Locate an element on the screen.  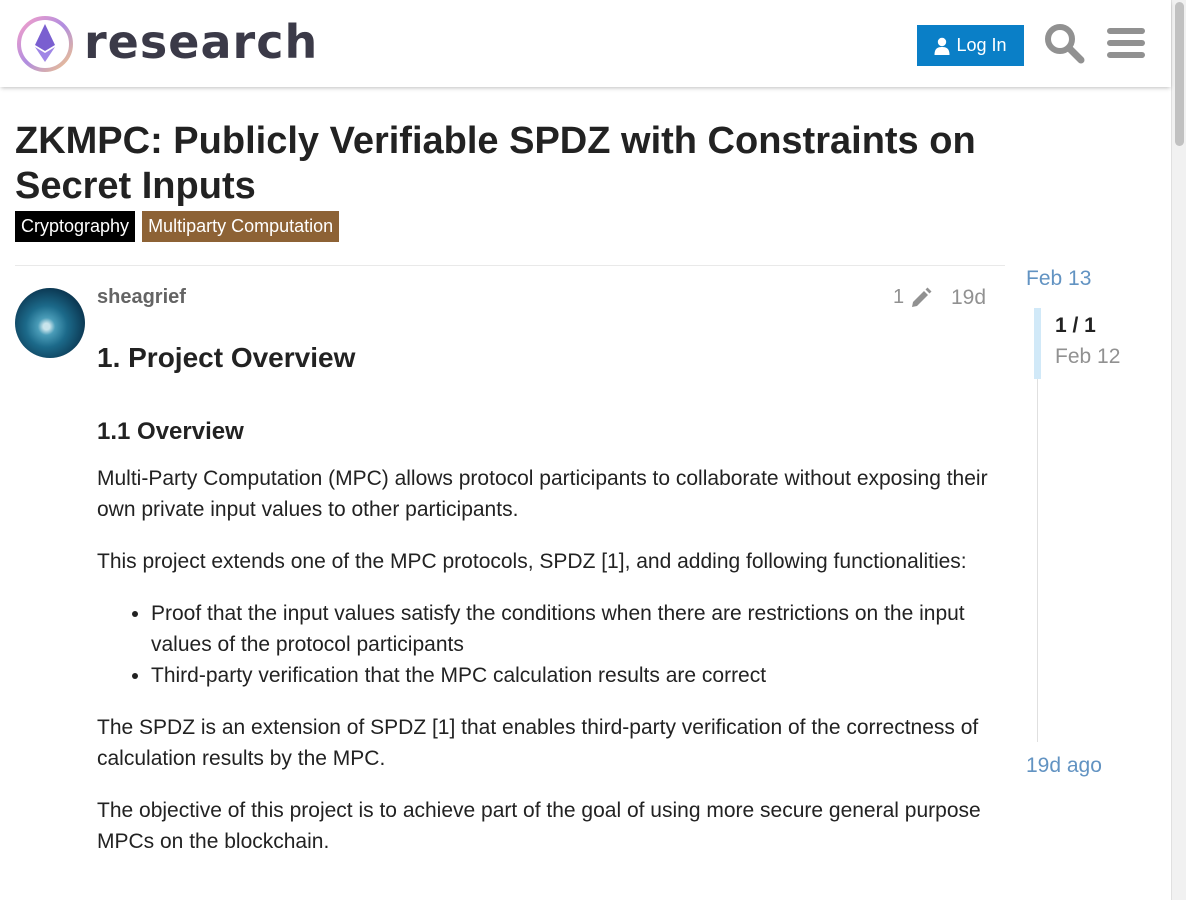
page-scrollbar is located at coordinates (1178, 450).